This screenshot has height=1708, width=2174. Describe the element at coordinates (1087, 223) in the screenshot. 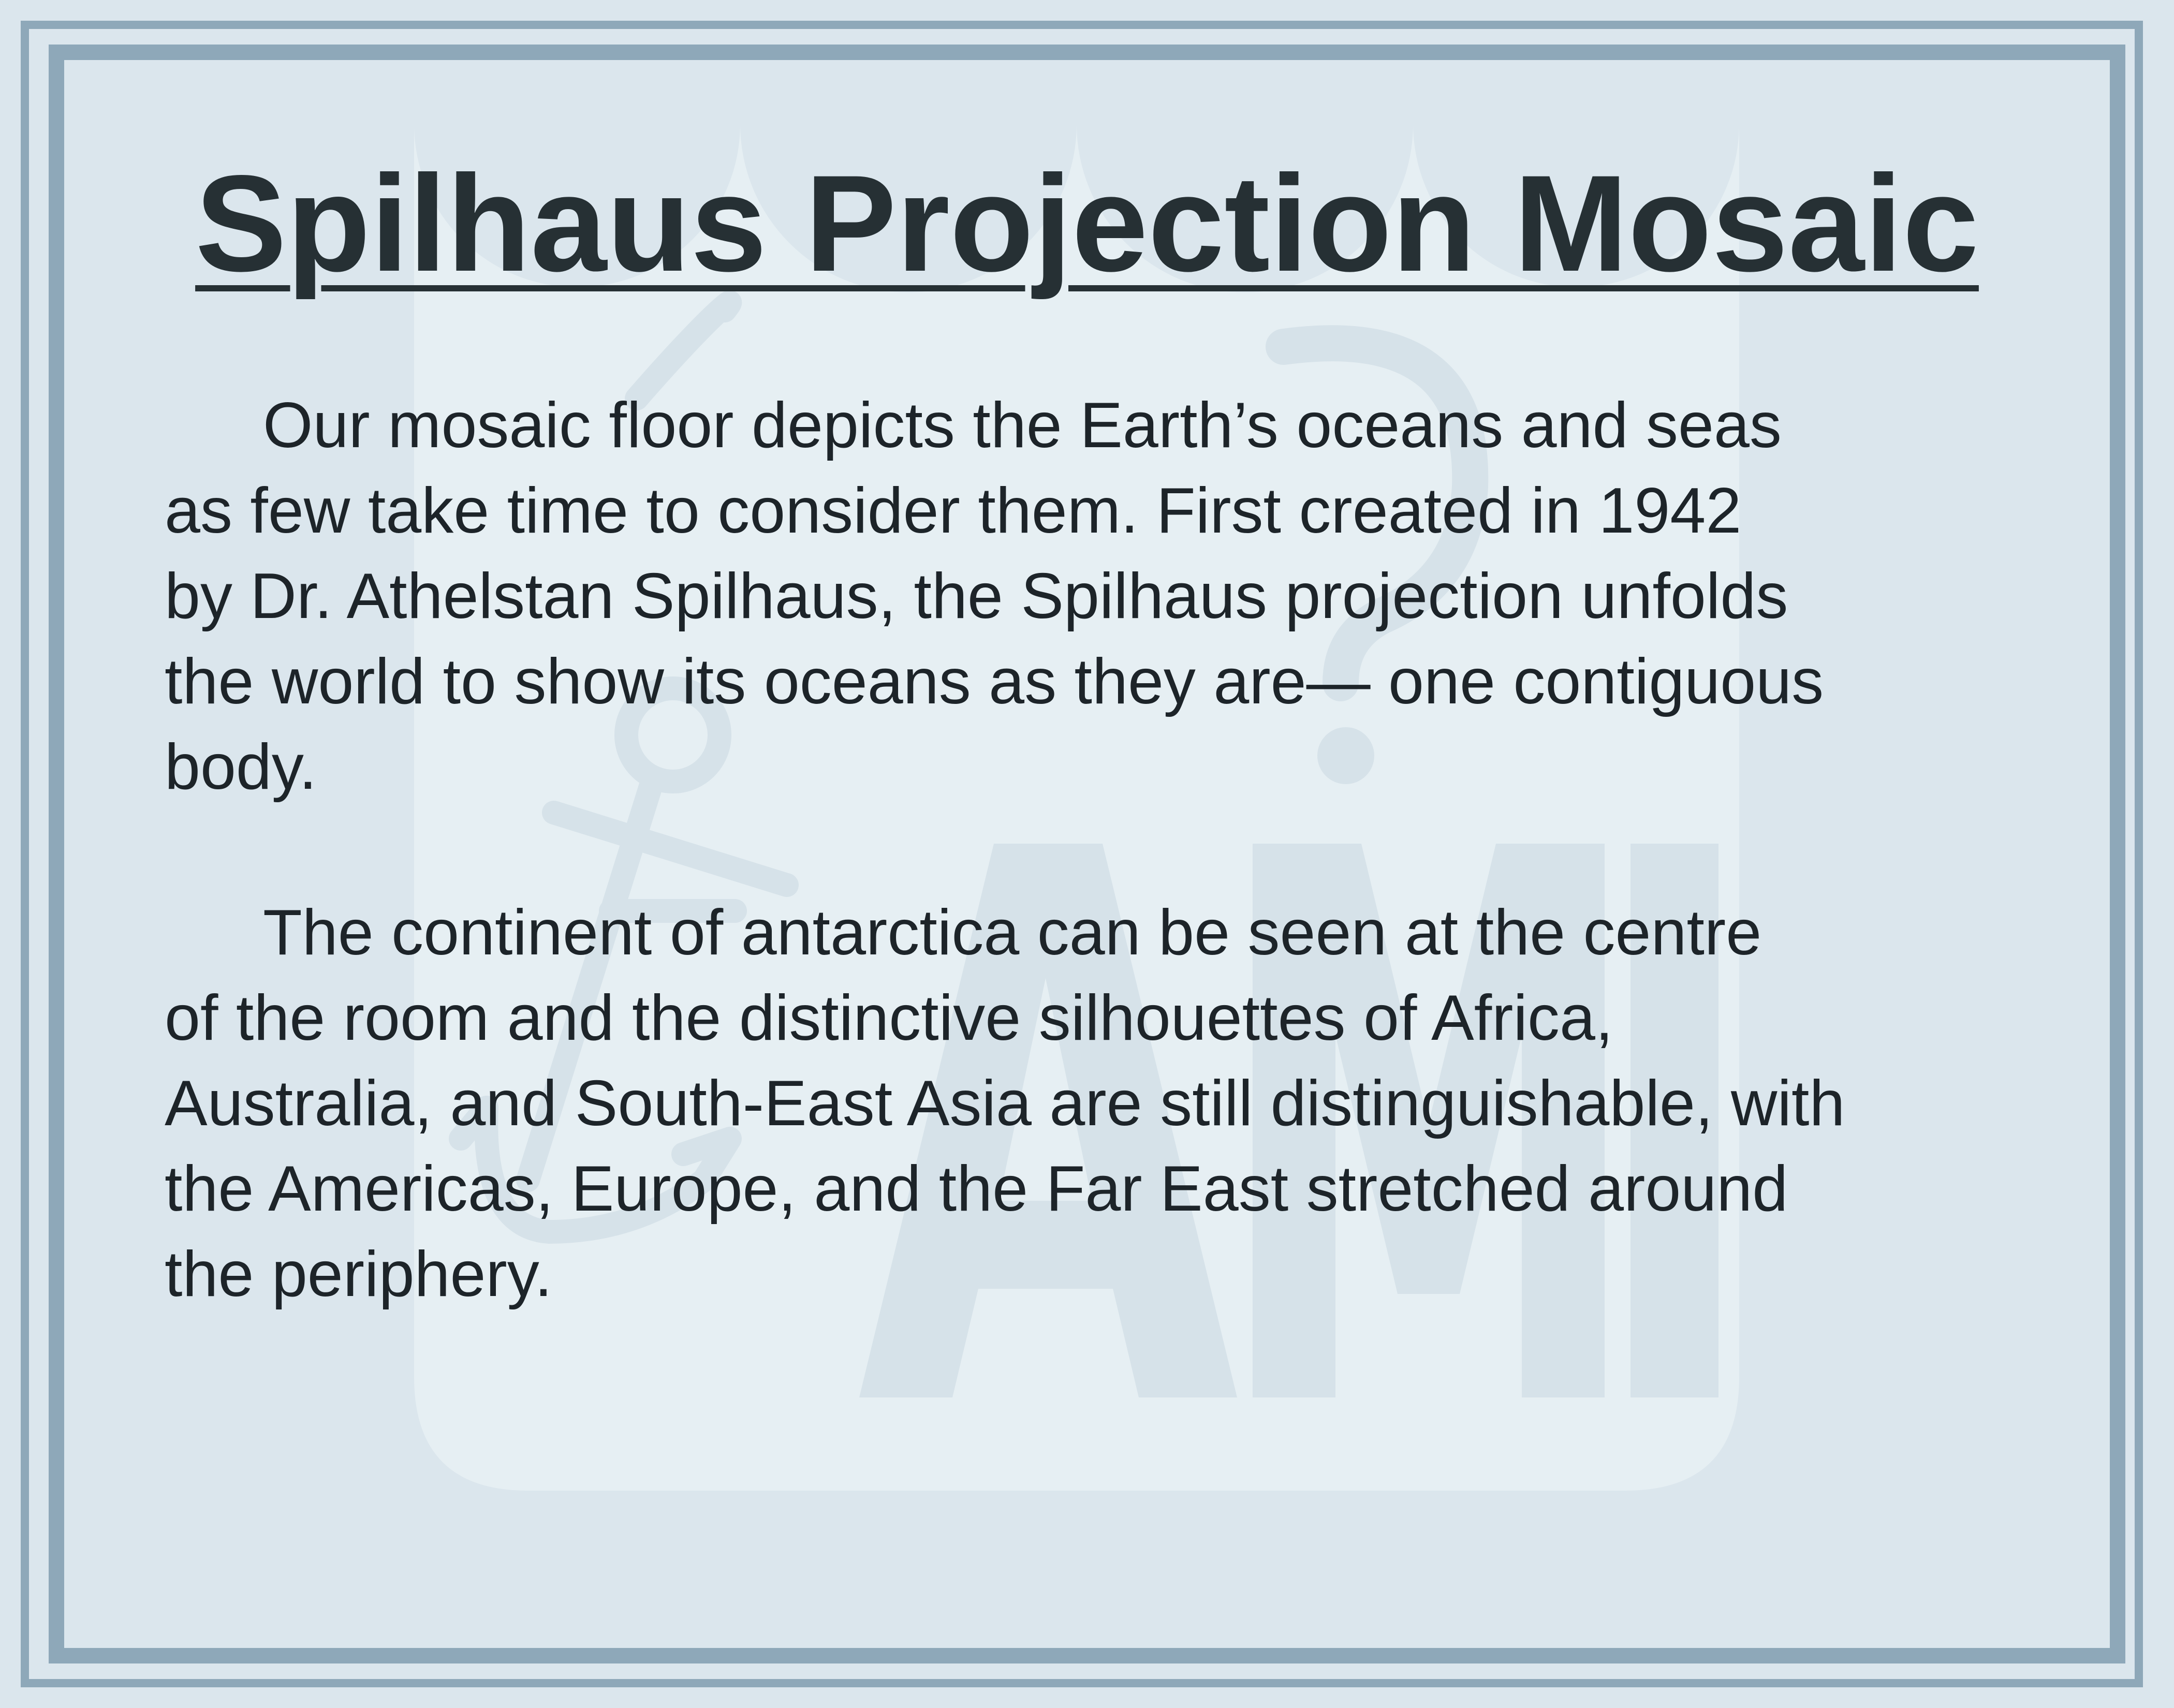

I see `page-title: Spilhaus Projection Mosaic` at that location.